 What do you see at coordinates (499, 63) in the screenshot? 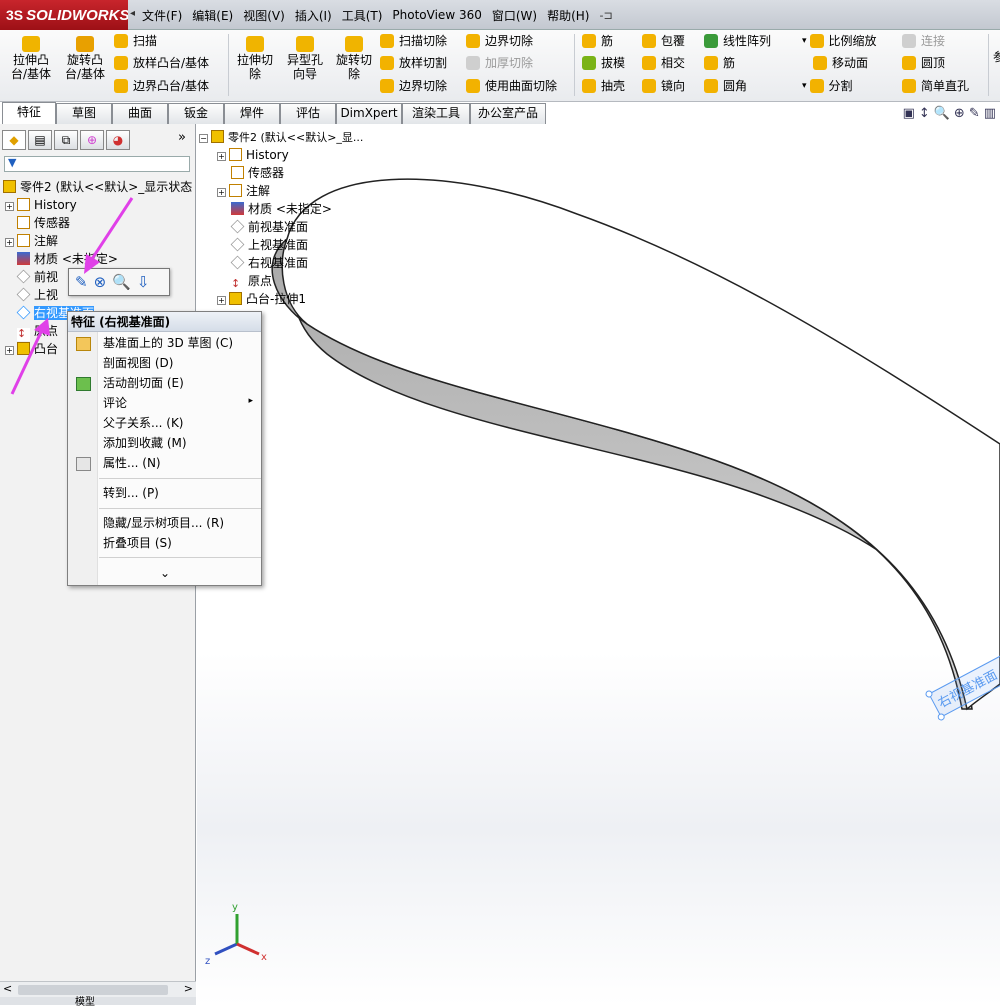
I see `thicken-cut-button: 加厚切除` at bounding box center [499, 63].